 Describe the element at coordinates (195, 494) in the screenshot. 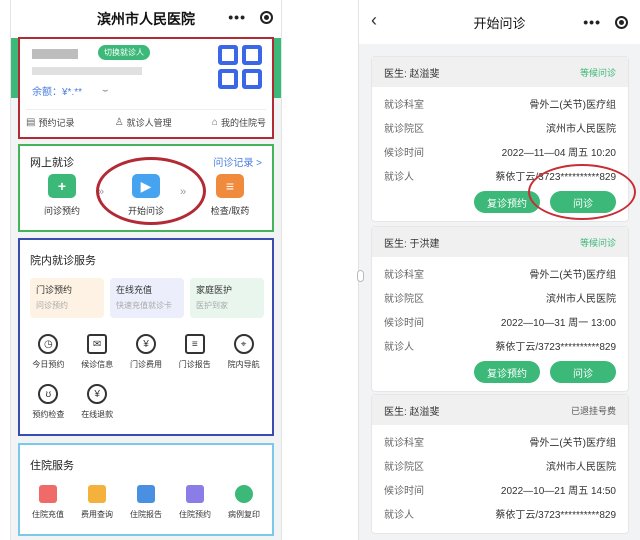

I see `calendar-doc-icon` at that location.